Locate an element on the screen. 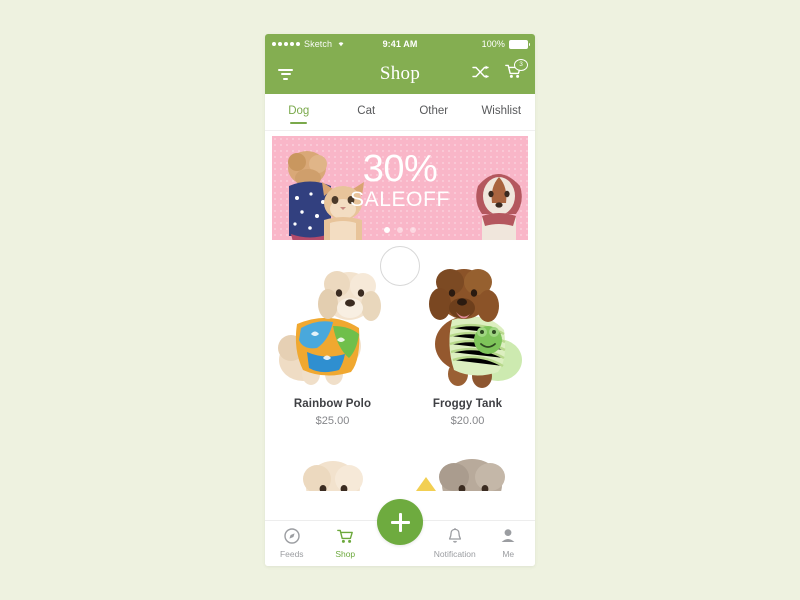 The height and width of the screenshot is (600, 800). tab-label: Other is located at coordinates (434, 111).